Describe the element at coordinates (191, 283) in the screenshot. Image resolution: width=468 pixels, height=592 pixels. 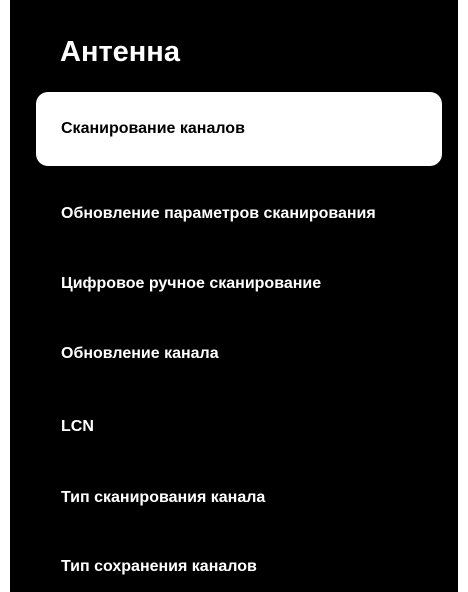
I see `menu-item-label: Цифровое ручное сканирование` at that location.